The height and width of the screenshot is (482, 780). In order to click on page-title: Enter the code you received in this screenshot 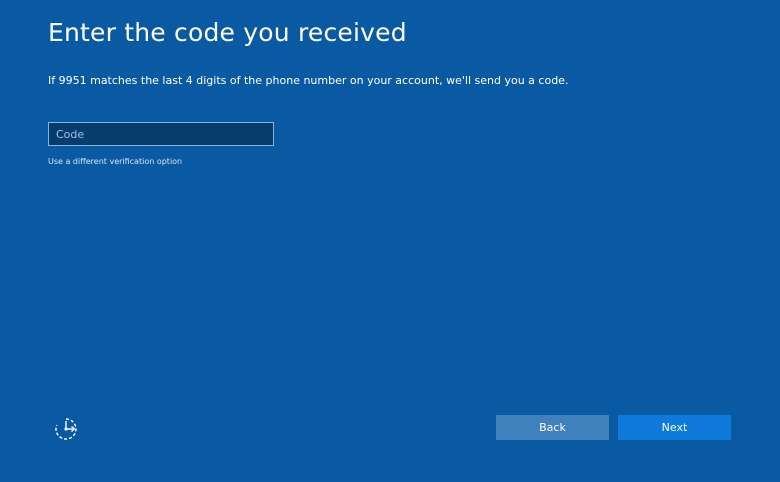, I will do `click(227, 32)`.